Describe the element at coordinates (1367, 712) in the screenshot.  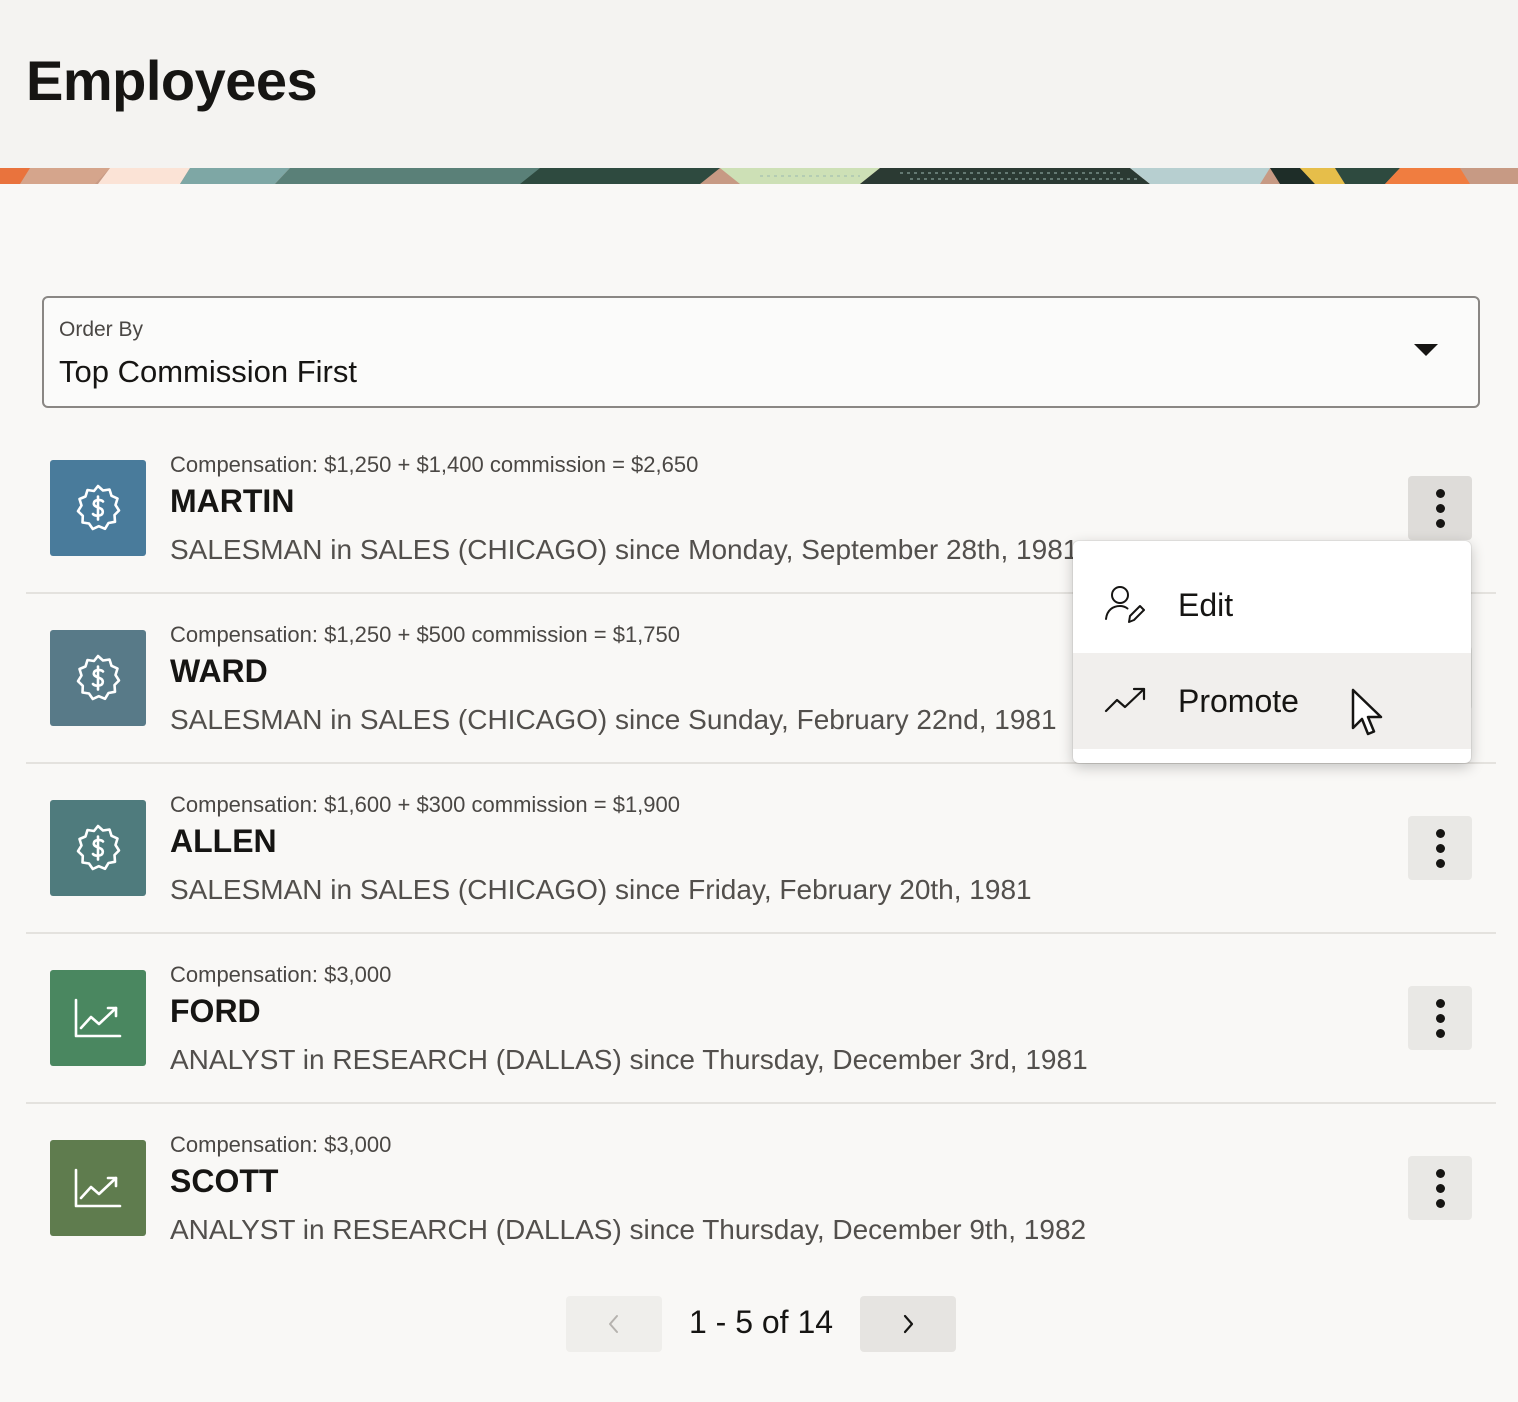
I see `mouse-cursor-icon` at that location.